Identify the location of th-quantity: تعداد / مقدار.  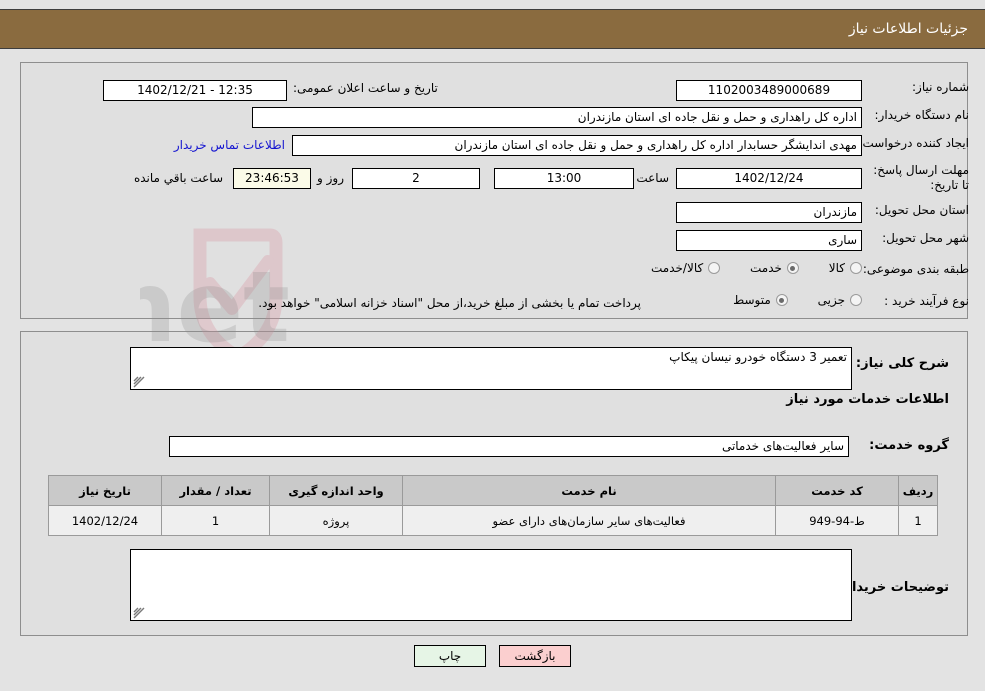
(215, 490).